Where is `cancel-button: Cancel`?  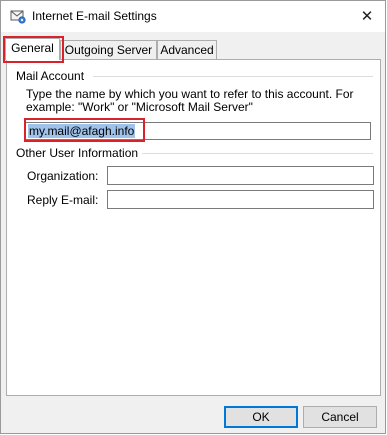
cancel-button: Cancel is located at coordinates (340, 417).